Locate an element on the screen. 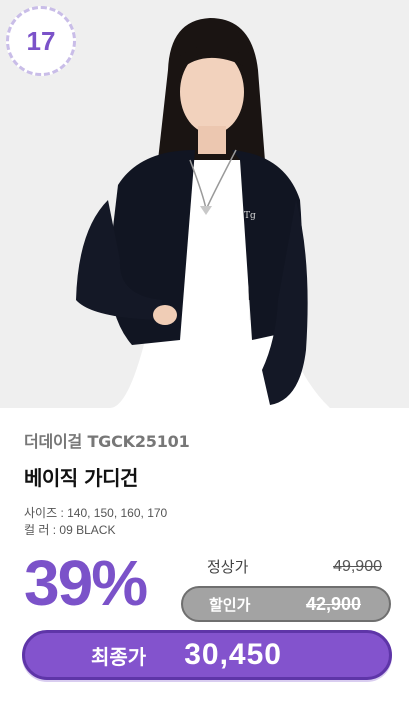  regular-price-row: 정상가 49,900 is located at coordinates (294, 566).